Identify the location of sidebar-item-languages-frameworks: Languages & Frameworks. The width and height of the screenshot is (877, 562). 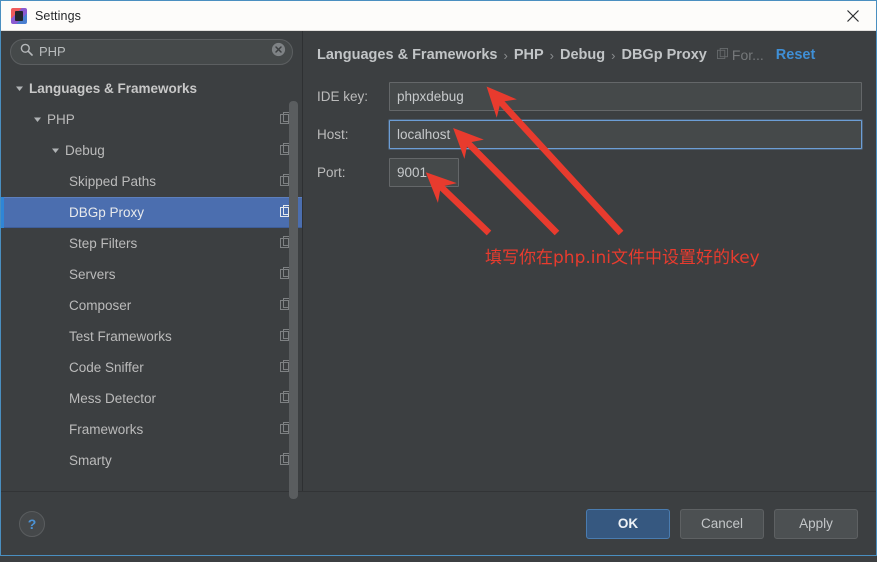
(151, 88).